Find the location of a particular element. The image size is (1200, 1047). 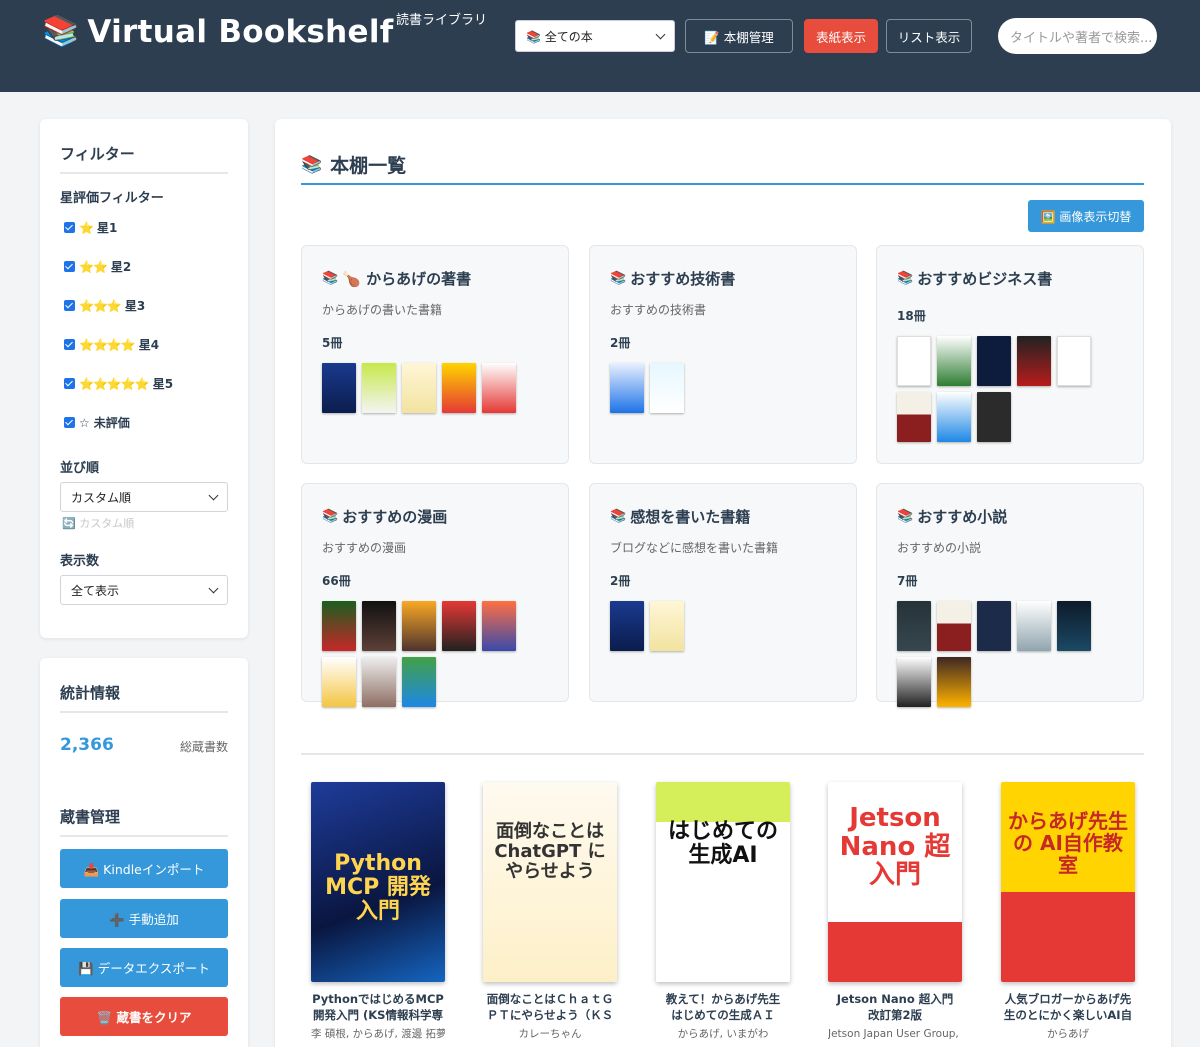

image-toggle-button: 🖼️ 画像表示切替 is located at coordinates (1086, 216).